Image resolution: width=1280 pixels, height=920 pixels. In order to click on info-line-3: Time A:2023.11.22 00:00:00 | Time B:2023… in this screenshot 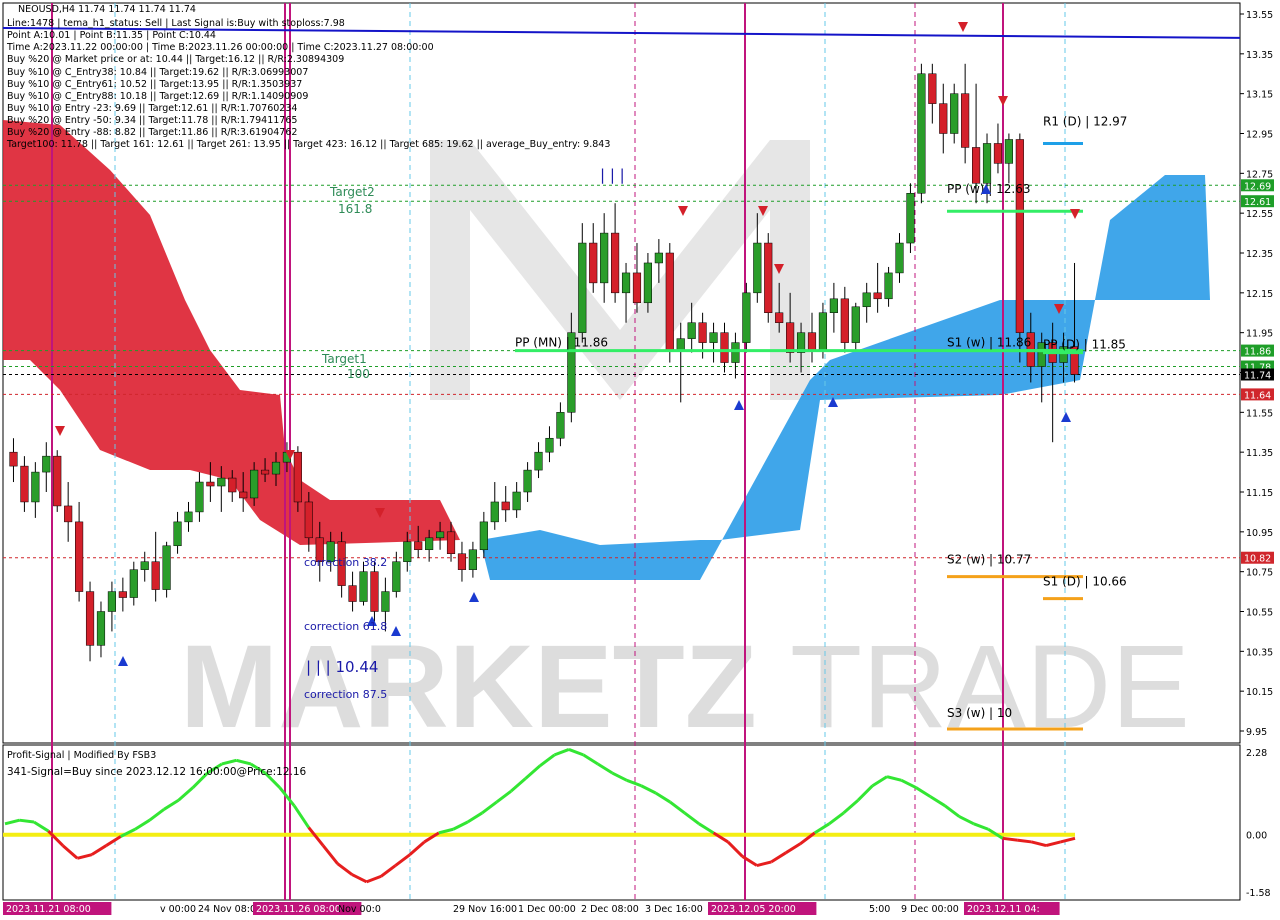, I will do `click(220, 47)`.